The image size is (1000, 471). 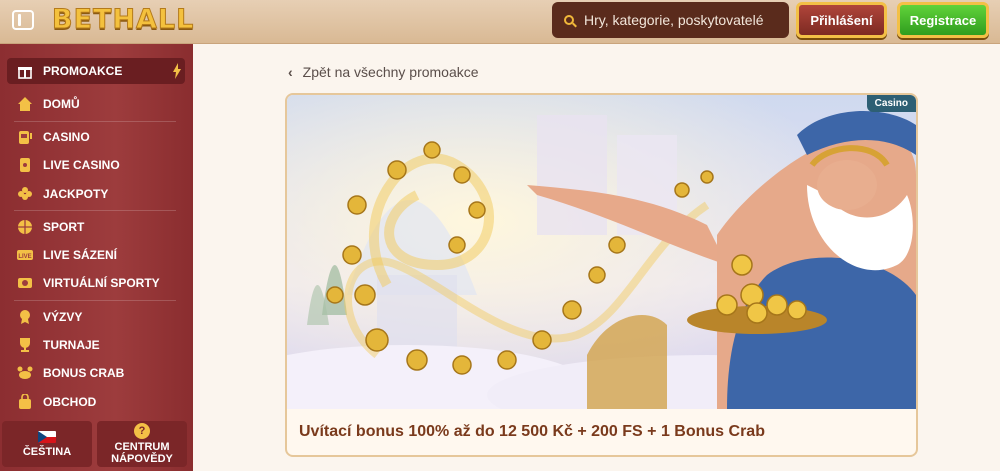 What do you see at coordinates (63, 317) in the screenshot?
I see `sidebar-item-label: VÝZVY` at bounding box center [63, 317].